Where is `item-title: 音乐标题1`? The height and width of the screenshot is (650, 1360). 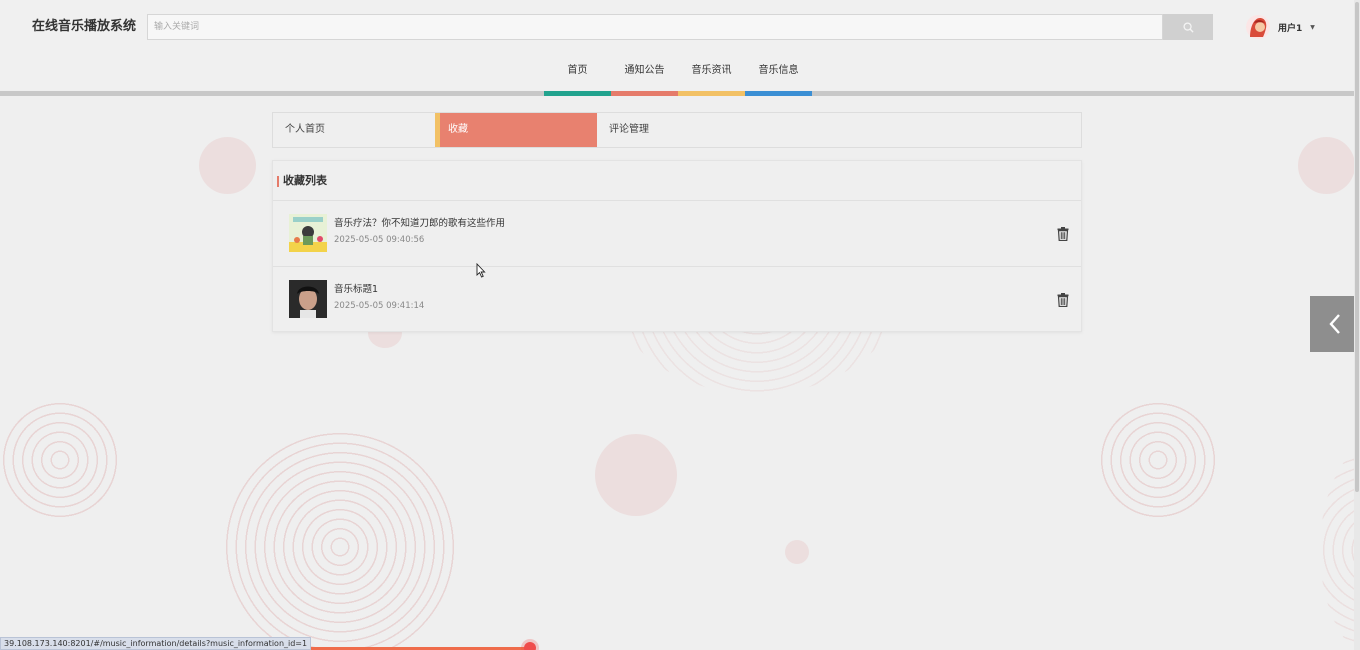
item-title: 音乐标题1 is located at coordinates (356, 288).